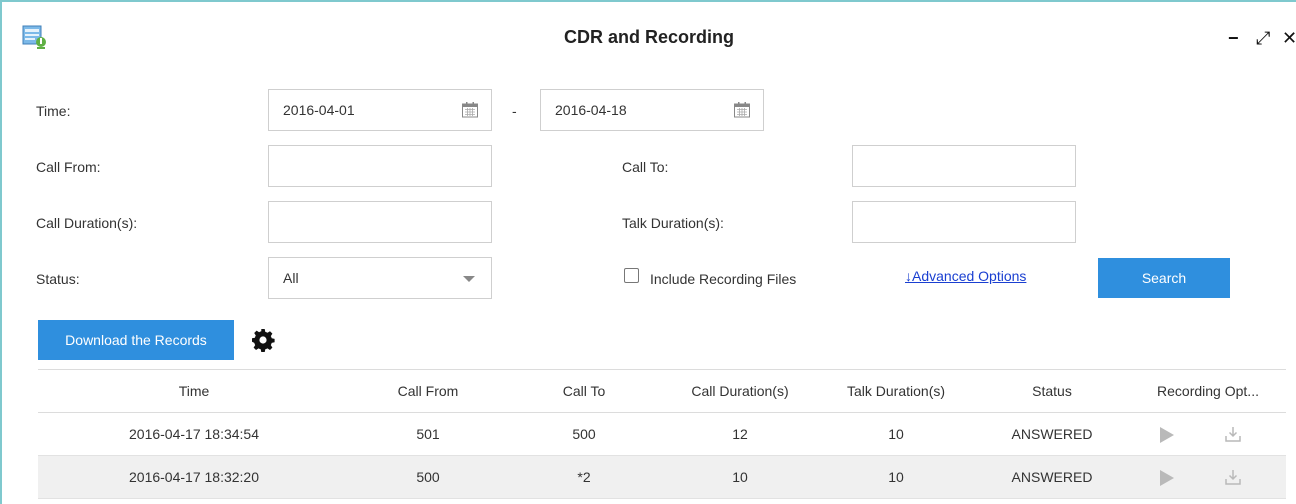 This screenshot has width=1296, height=504. I want to click on column-header-talk-duration: Talk Duration(s), so click(896, 391).